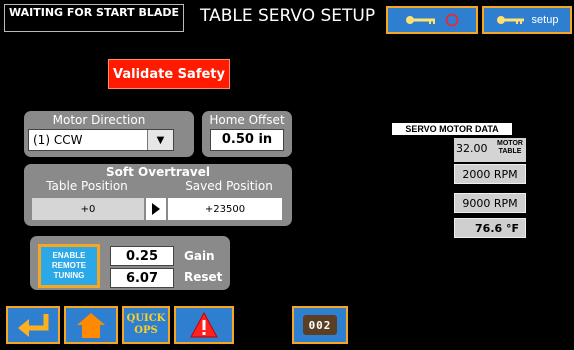  Describe the element at coordinates (199, 256) in the screenshot. I see `gain-label: Gain` at that location.